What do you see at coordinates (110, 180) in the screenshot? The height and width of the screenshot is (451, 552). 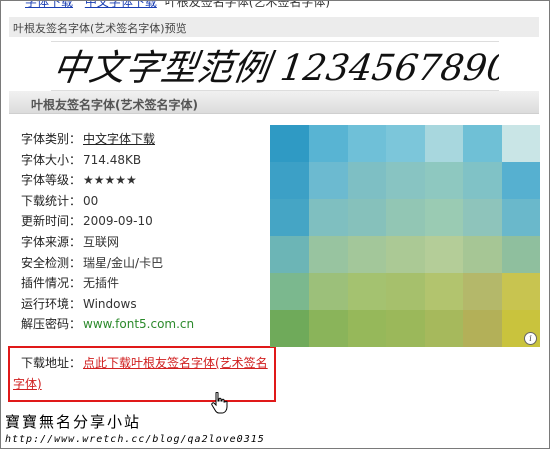 I see `info-value: ★★★★★` at bounding box center [110, 180].